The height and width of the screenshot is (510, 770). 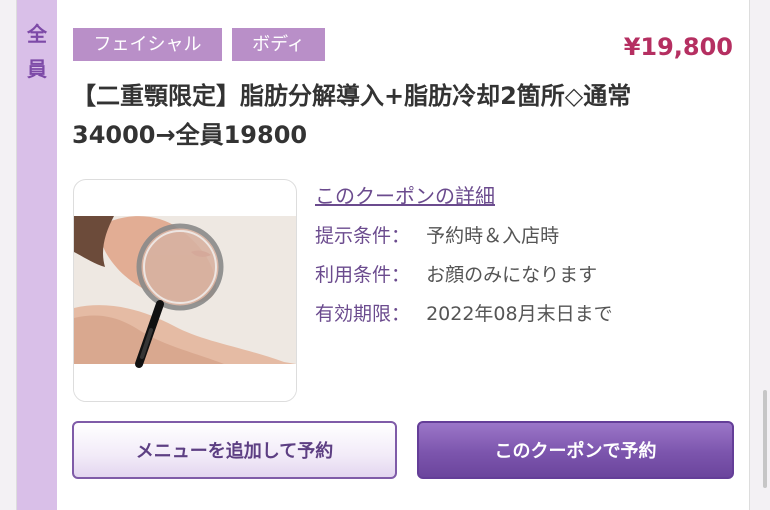 What do you see at coordinates (765, 439) in the screenshot?
I see `scrollbar` at bounding box center [765, 439].